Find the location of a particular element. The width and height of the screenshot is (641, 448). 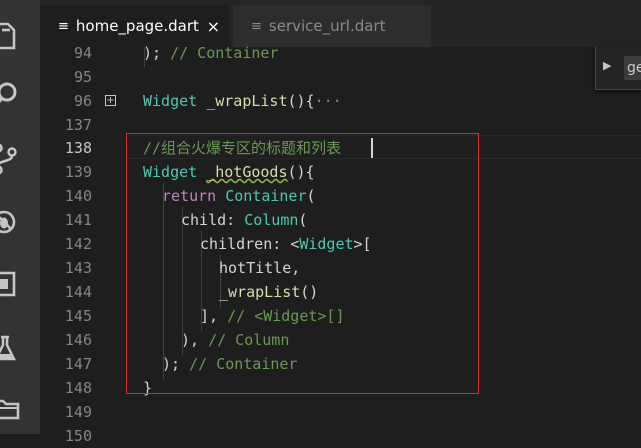

tab-bar: ≡ home_page.dart × ≡ service_url.dart is located at coordinates (340, 23).